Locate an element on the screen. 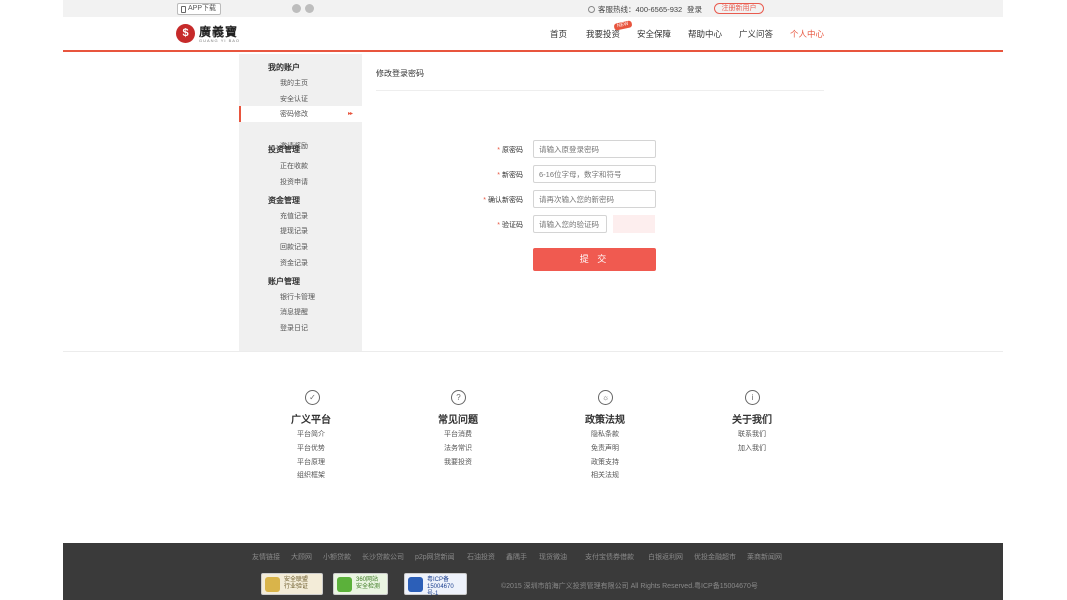 The height and width of the screenshot is (600, 1067). weibo-icon is located at coordinates (309, 8).